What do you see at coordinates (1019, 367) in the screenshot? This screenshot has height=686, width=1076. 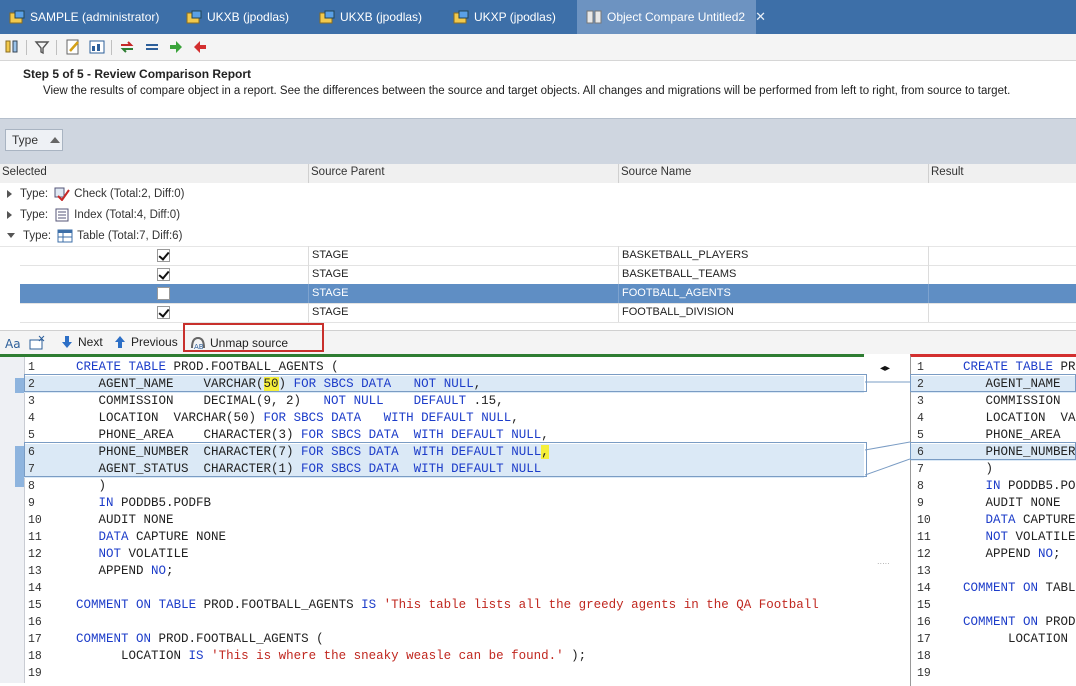 I see `code-text: CREATE TABLE PR` at bounding box center [1019, 367].